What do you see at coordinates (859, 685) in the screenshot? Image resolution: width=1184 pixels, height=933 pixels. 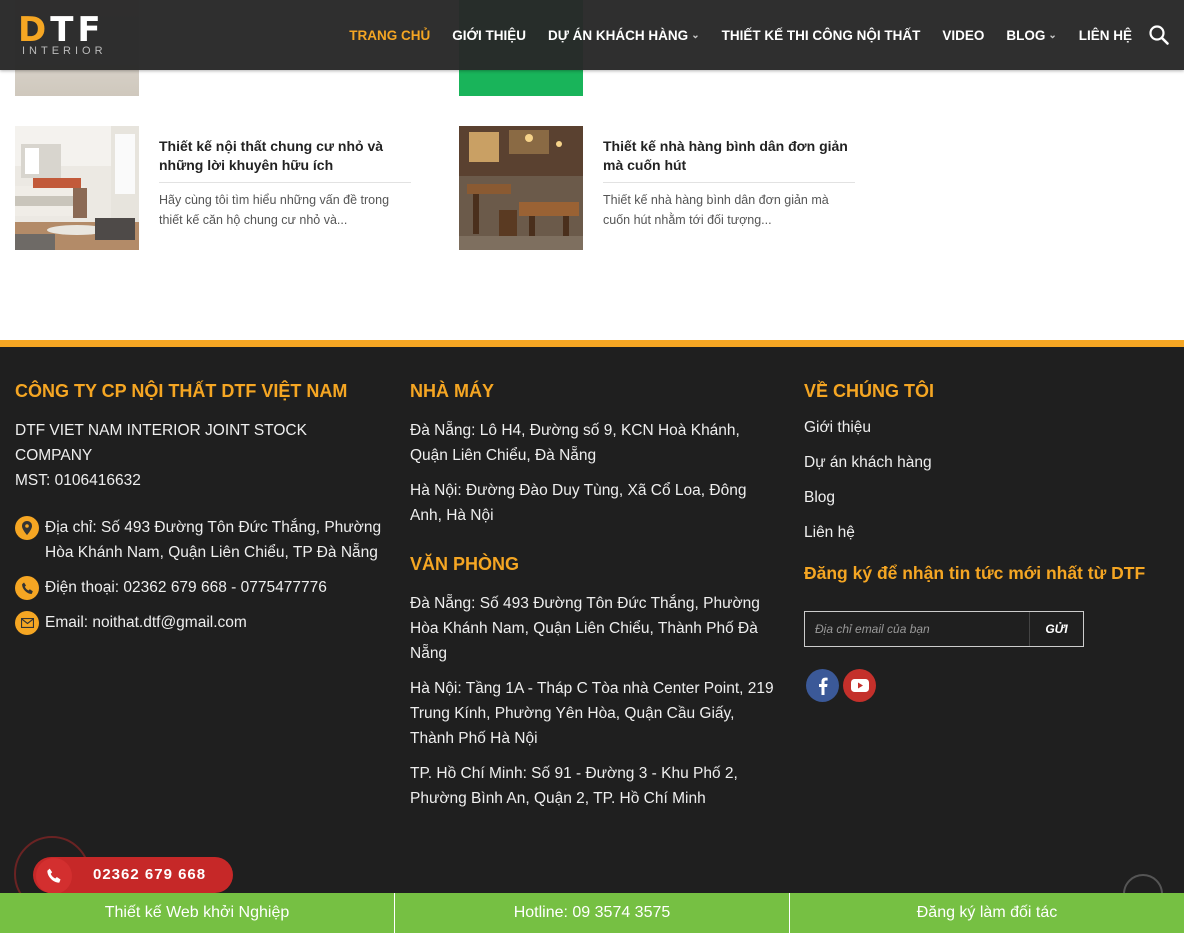 I see `youtube-icon` at bounding box center [859, 685].